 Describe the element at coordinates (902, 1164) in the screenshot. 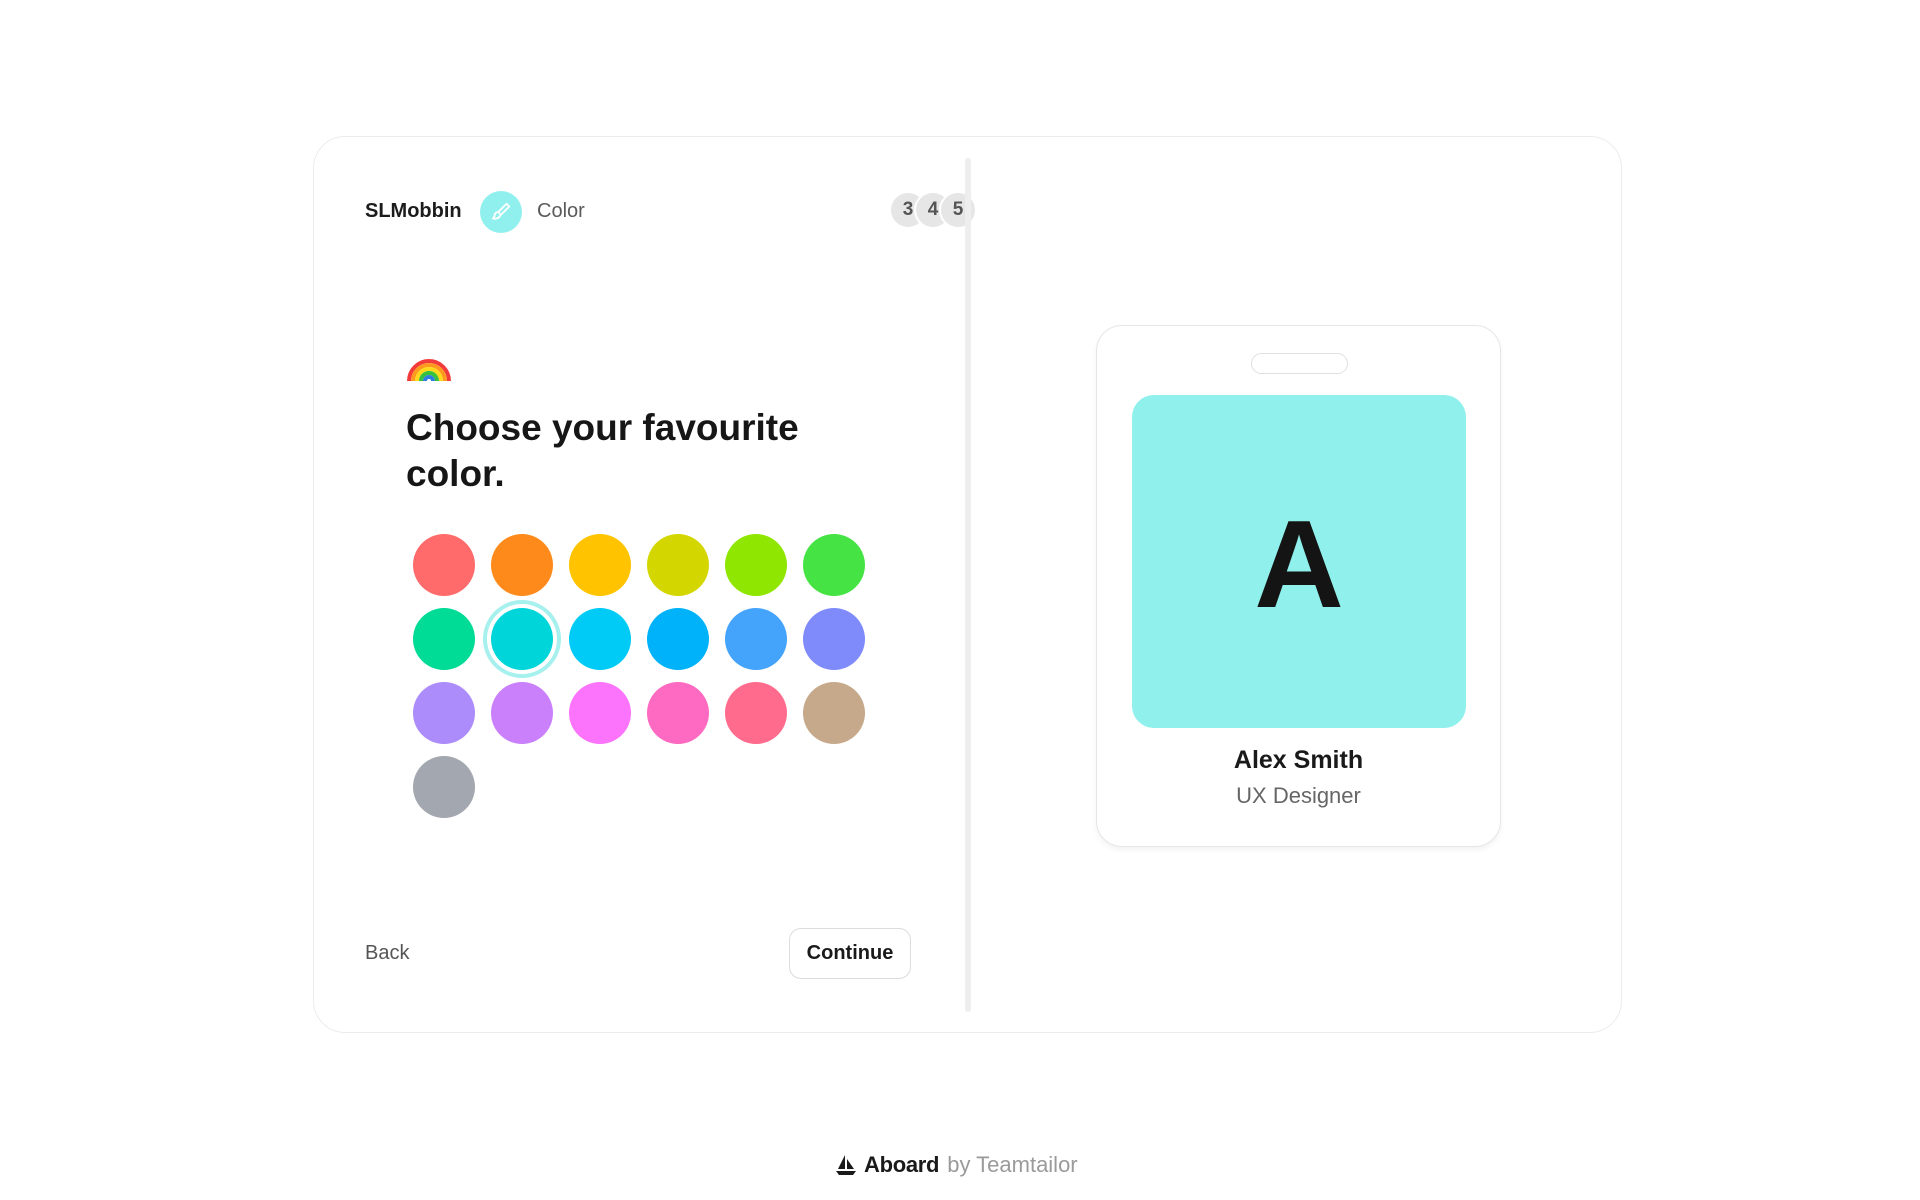

I see `footer-brand: Aboard` at that location.